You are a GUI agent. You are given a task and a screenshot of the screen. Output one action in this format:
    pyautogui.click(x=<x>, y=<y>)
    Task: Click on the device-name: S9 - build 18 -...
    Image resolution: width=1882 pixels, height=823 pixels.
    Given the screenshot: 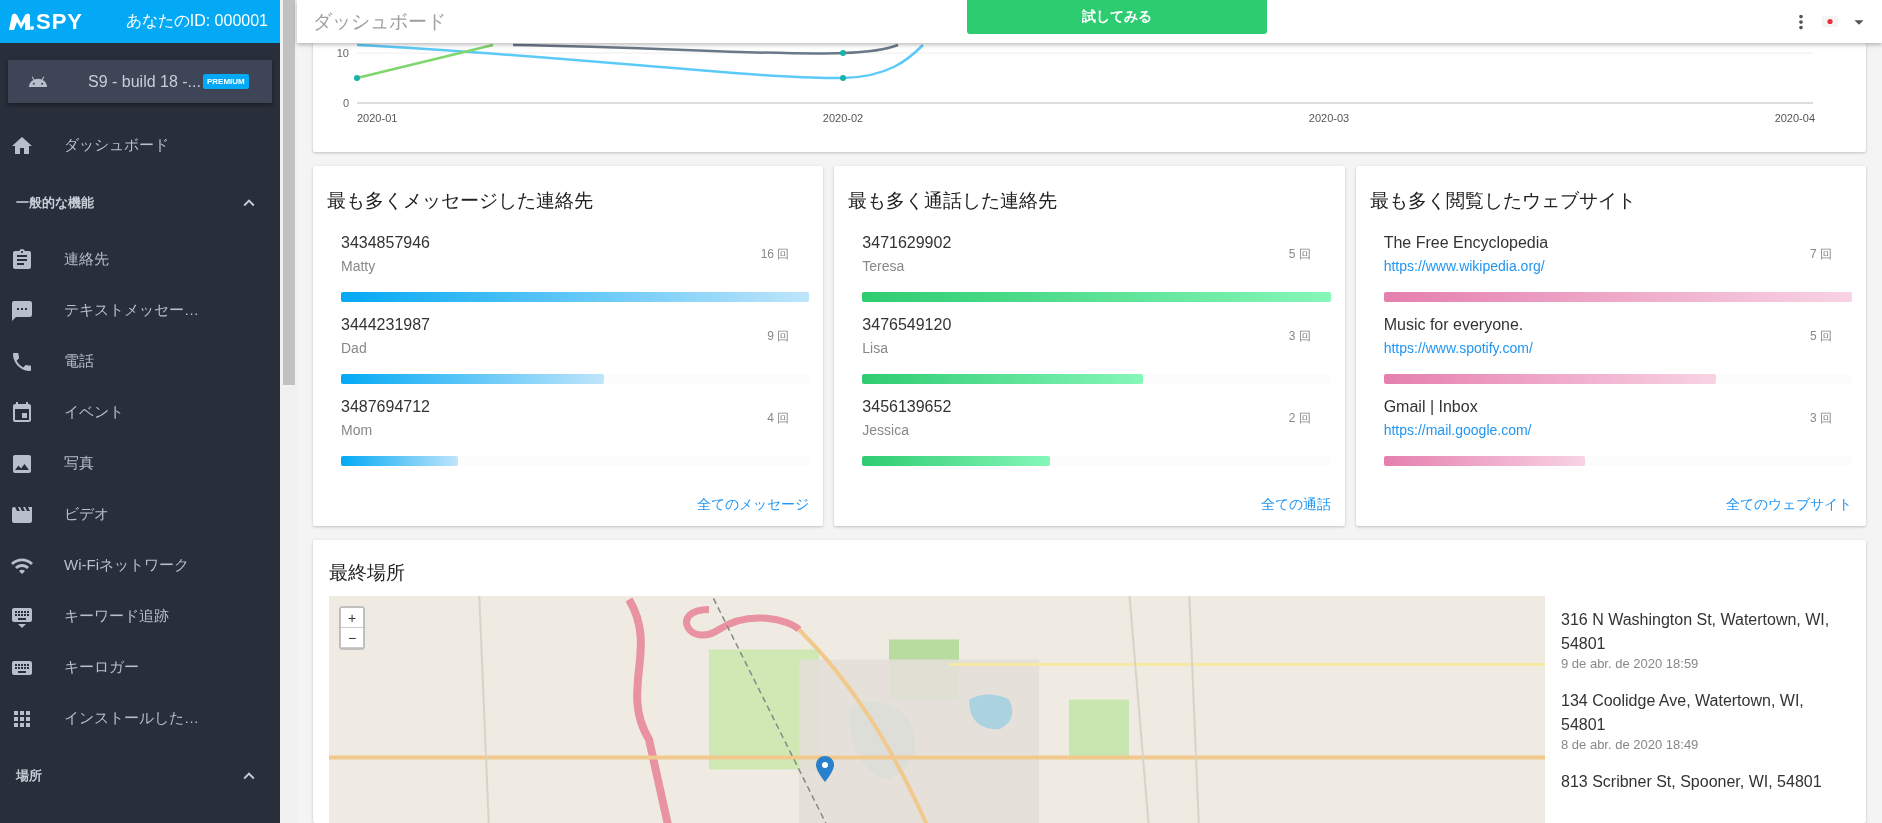 What is the action you would take?
    pyautogui.click(x=144, y=81)
    